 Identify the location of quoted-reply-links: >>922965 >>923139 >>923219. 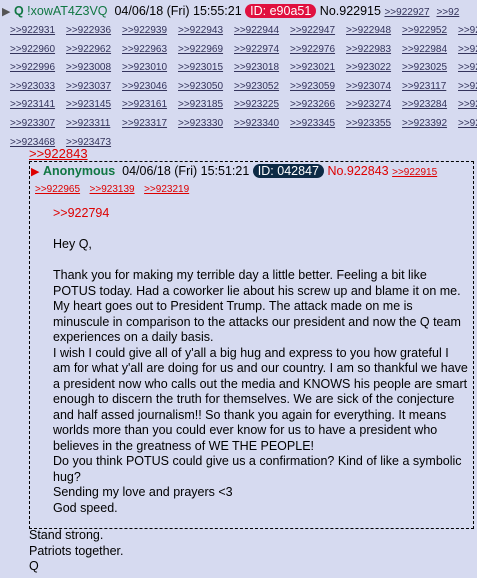
(115, 188).